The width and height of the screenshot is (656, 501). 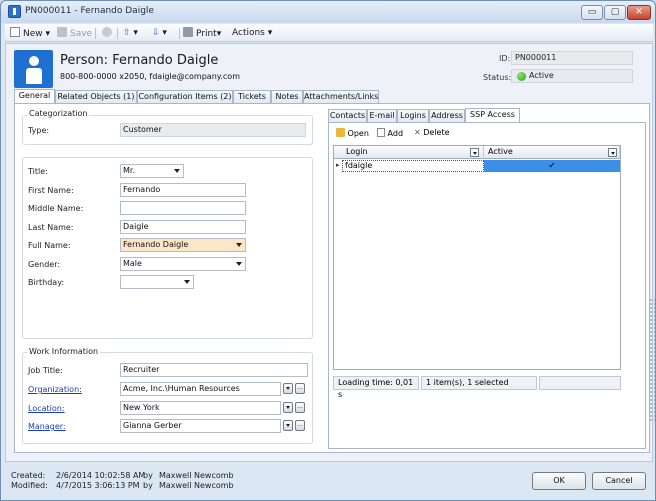 What do you see at coordinates (382, 116) in the screenshot?
I see `tab-email: E-mail` at bounding box center [382, 116].